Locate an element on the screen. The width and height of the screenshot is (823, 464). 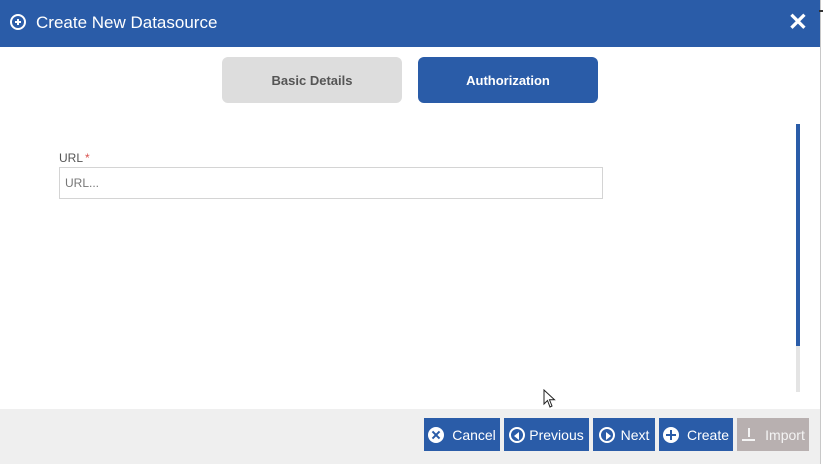
download-icon is located at coordinates (749, 435).